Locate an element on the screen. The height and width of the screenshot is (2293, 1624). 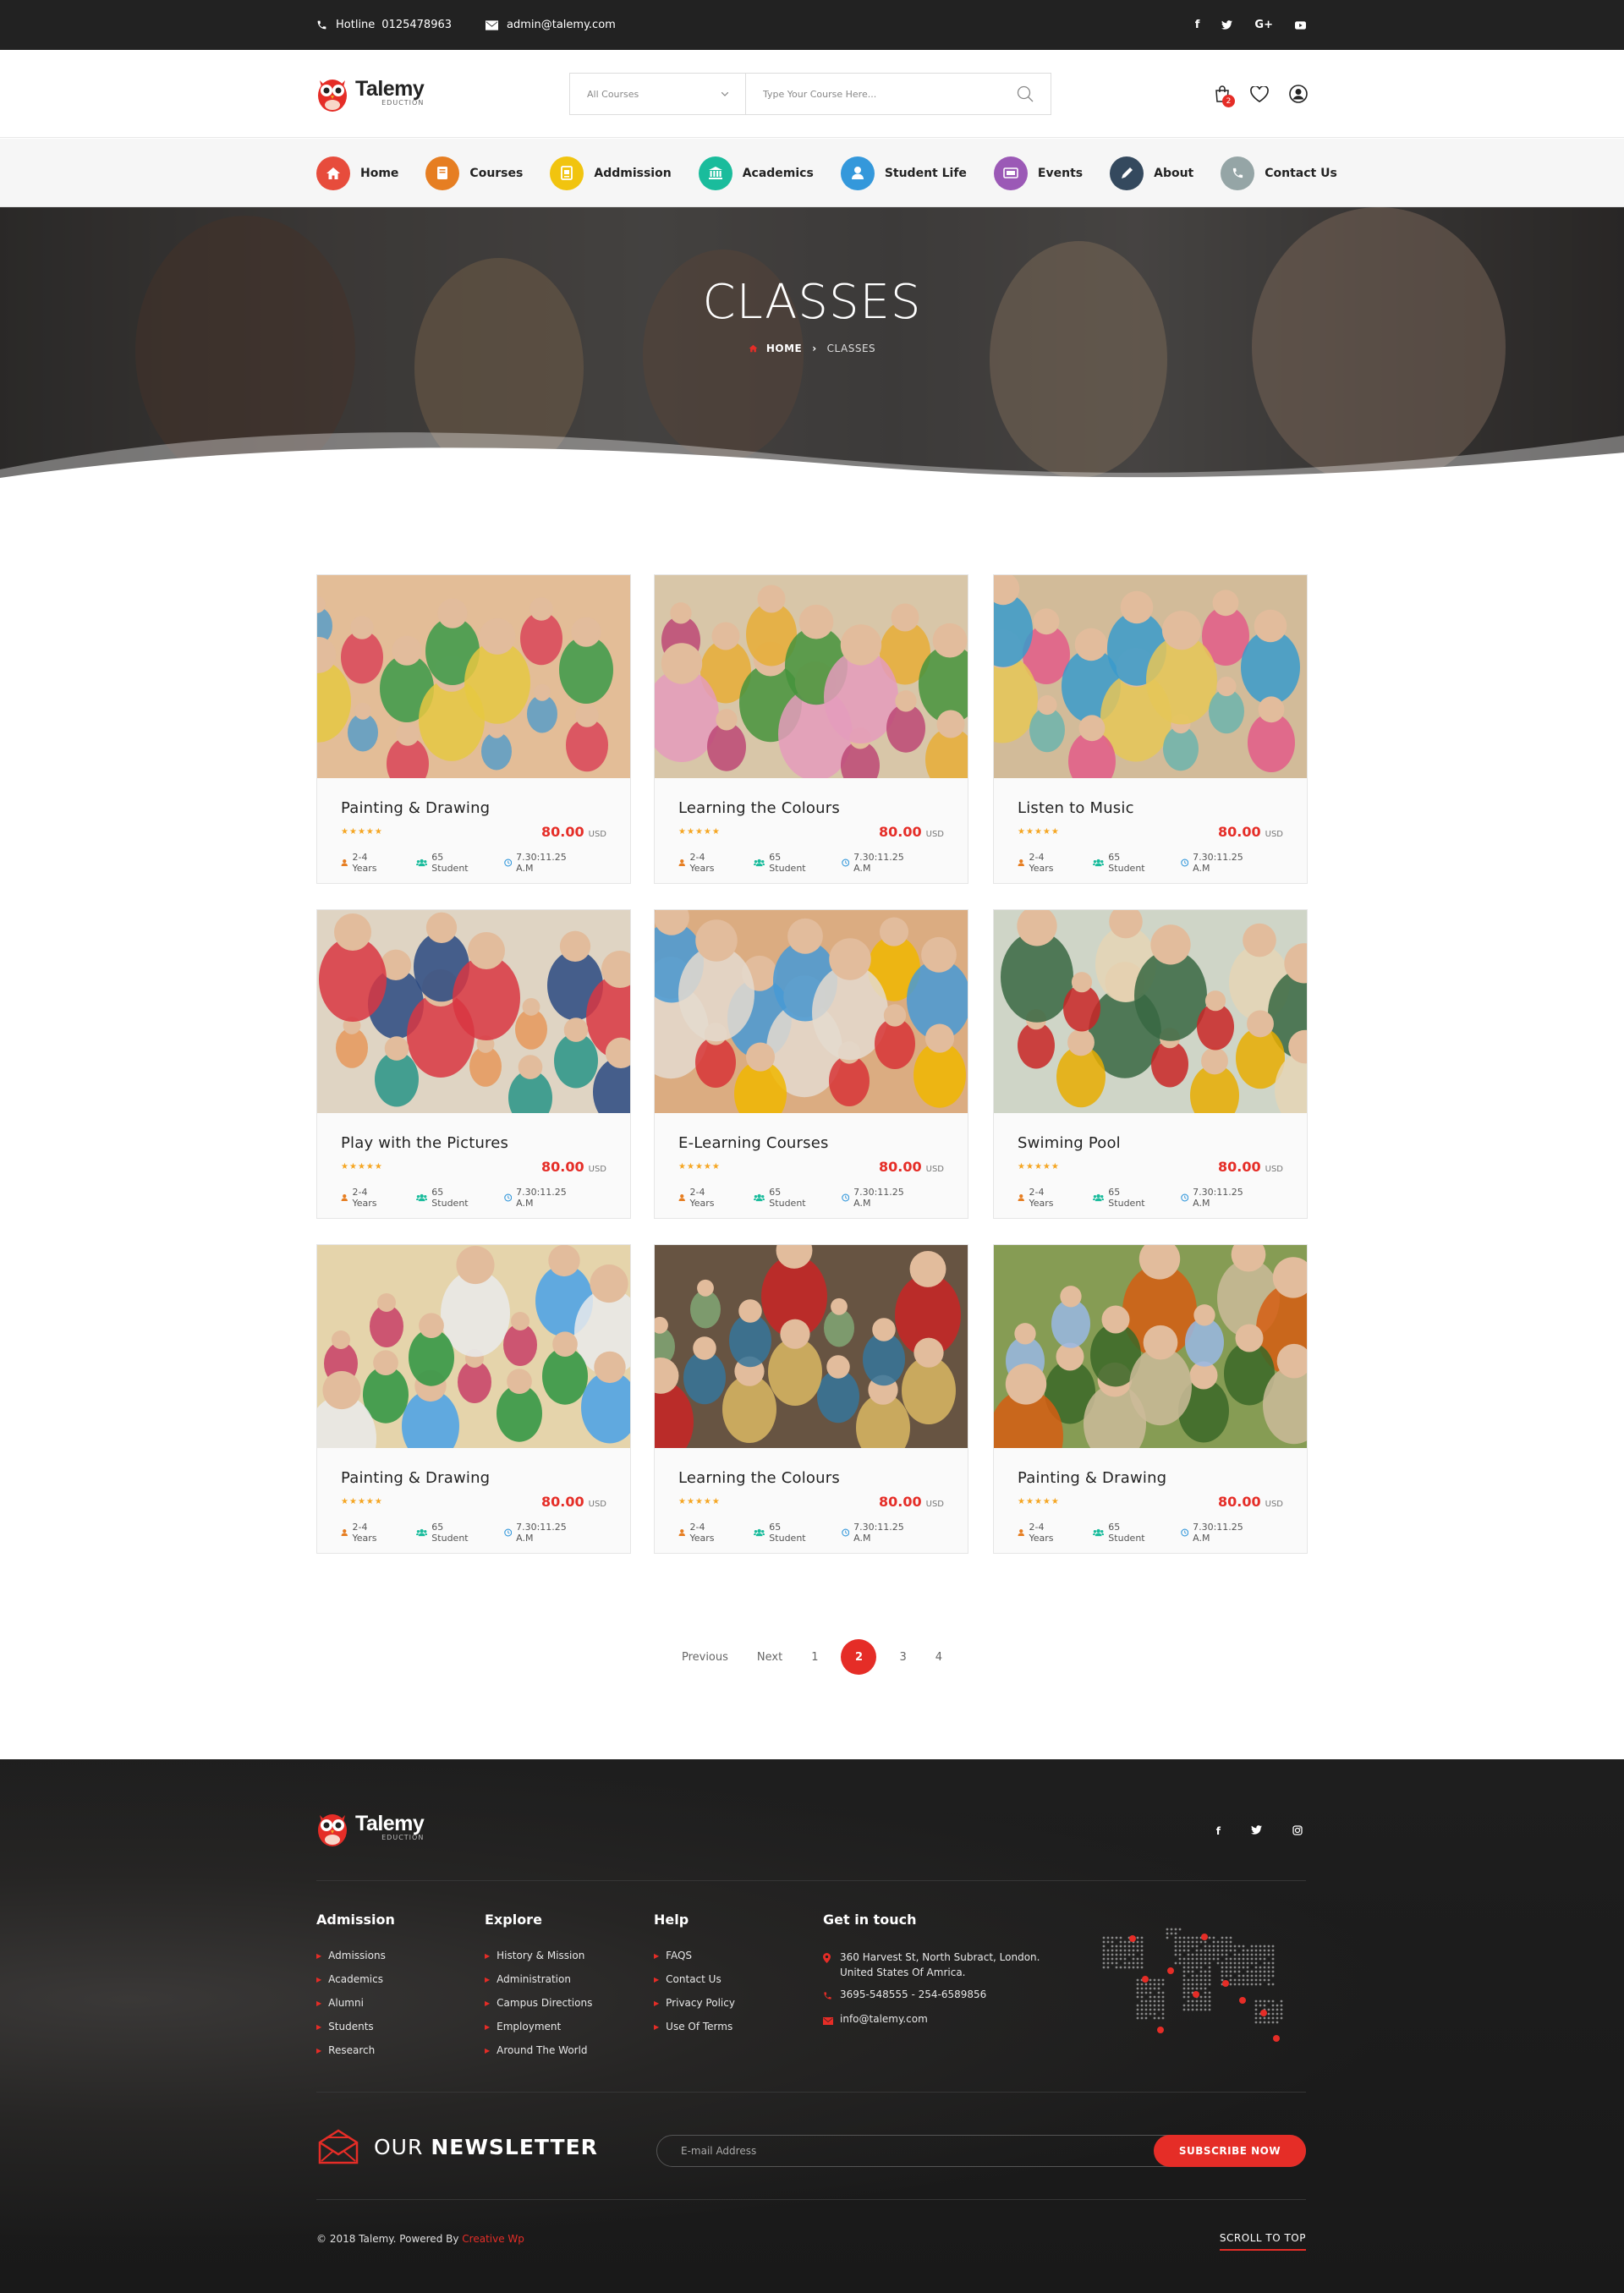
course-title: Play with the Pictures is located at coordinates (474, 1143).